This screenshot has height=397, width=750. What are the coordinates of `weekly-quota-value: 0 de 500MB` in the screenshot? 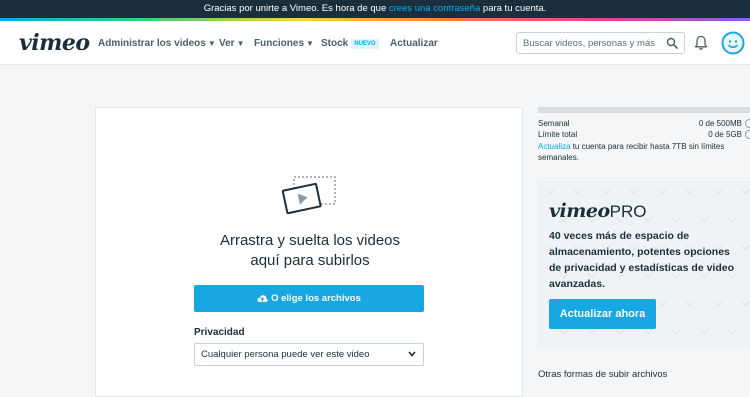 It's located at (720, 123).